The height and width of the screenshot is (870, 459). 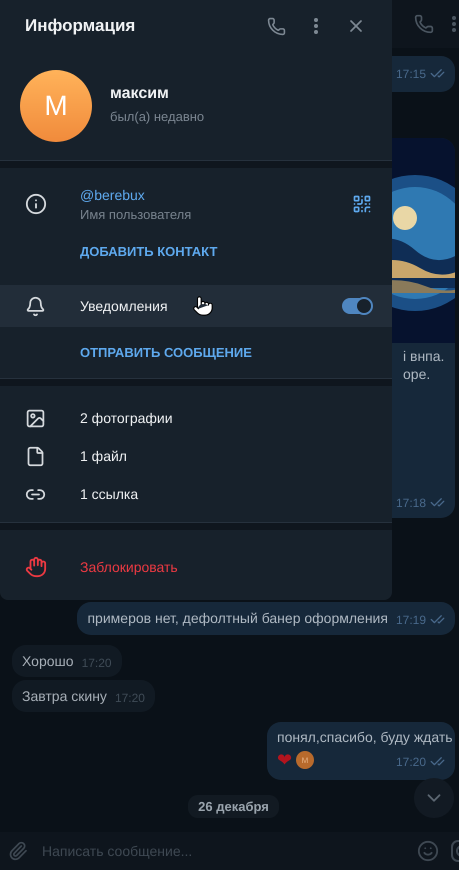 I want to click on date-label: 26 декабря, so click(x=233, y=806).